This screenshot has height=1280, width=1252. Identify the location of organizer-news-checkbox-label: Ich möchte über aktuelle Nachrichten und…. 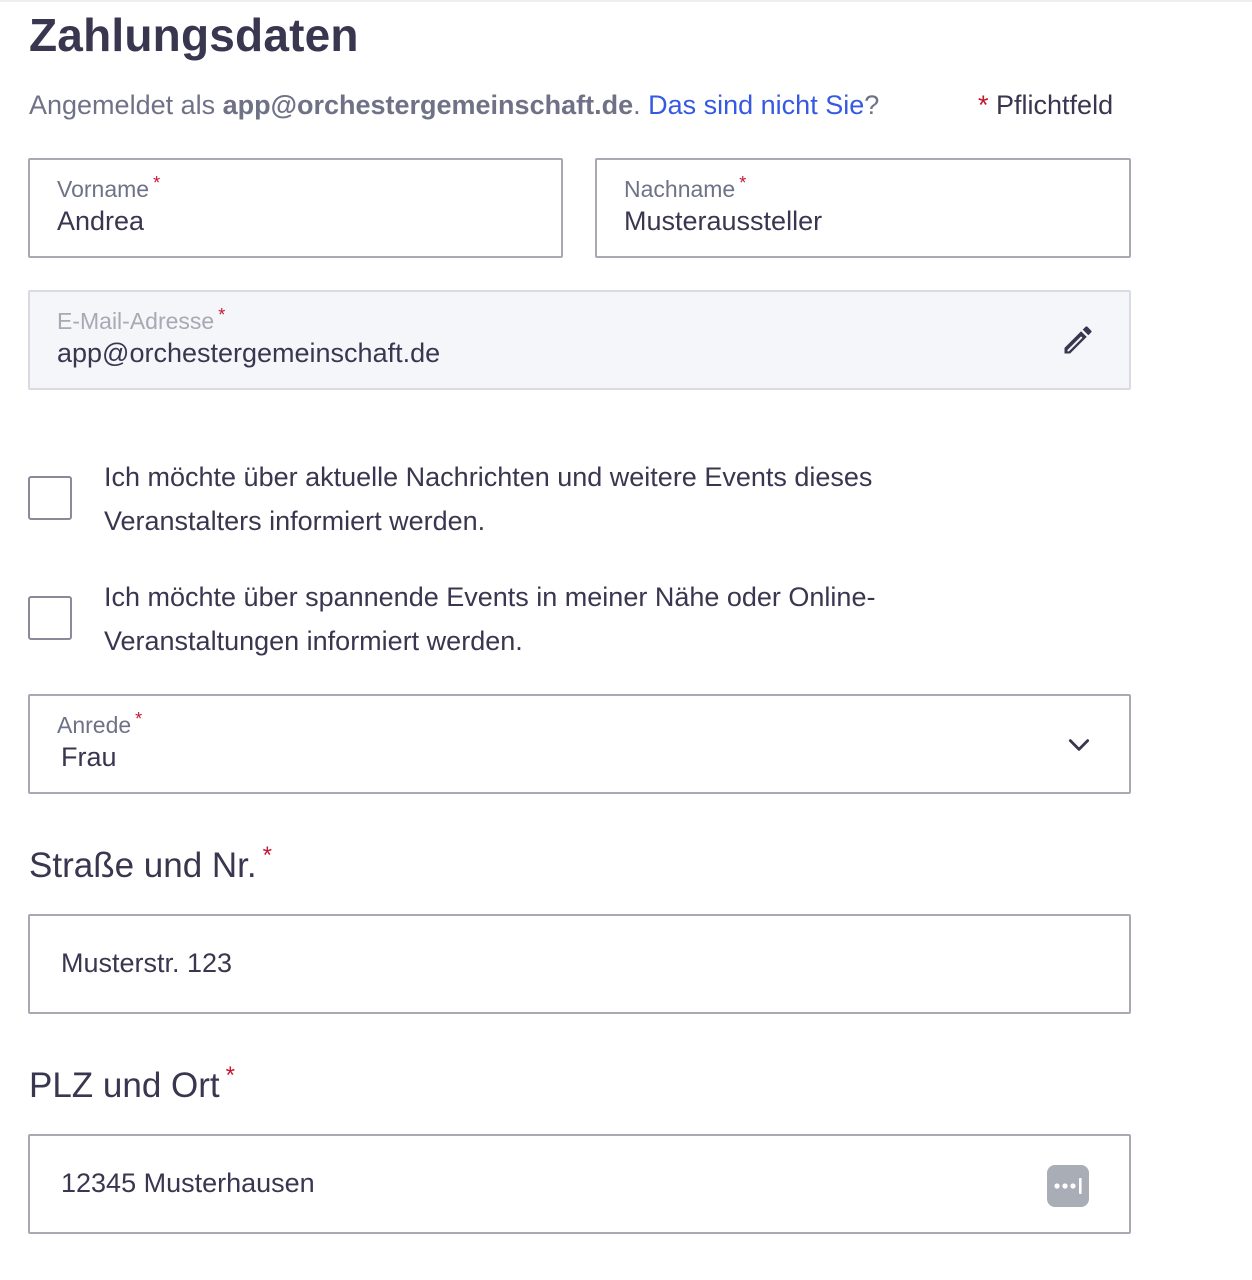
(534, 499).